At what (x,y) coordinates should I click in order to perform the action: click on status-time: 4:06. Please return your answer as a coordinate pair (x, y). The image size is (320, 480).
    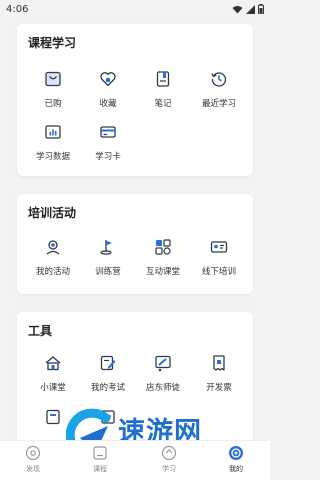
    Looking at the image, I should click on (17, 9).